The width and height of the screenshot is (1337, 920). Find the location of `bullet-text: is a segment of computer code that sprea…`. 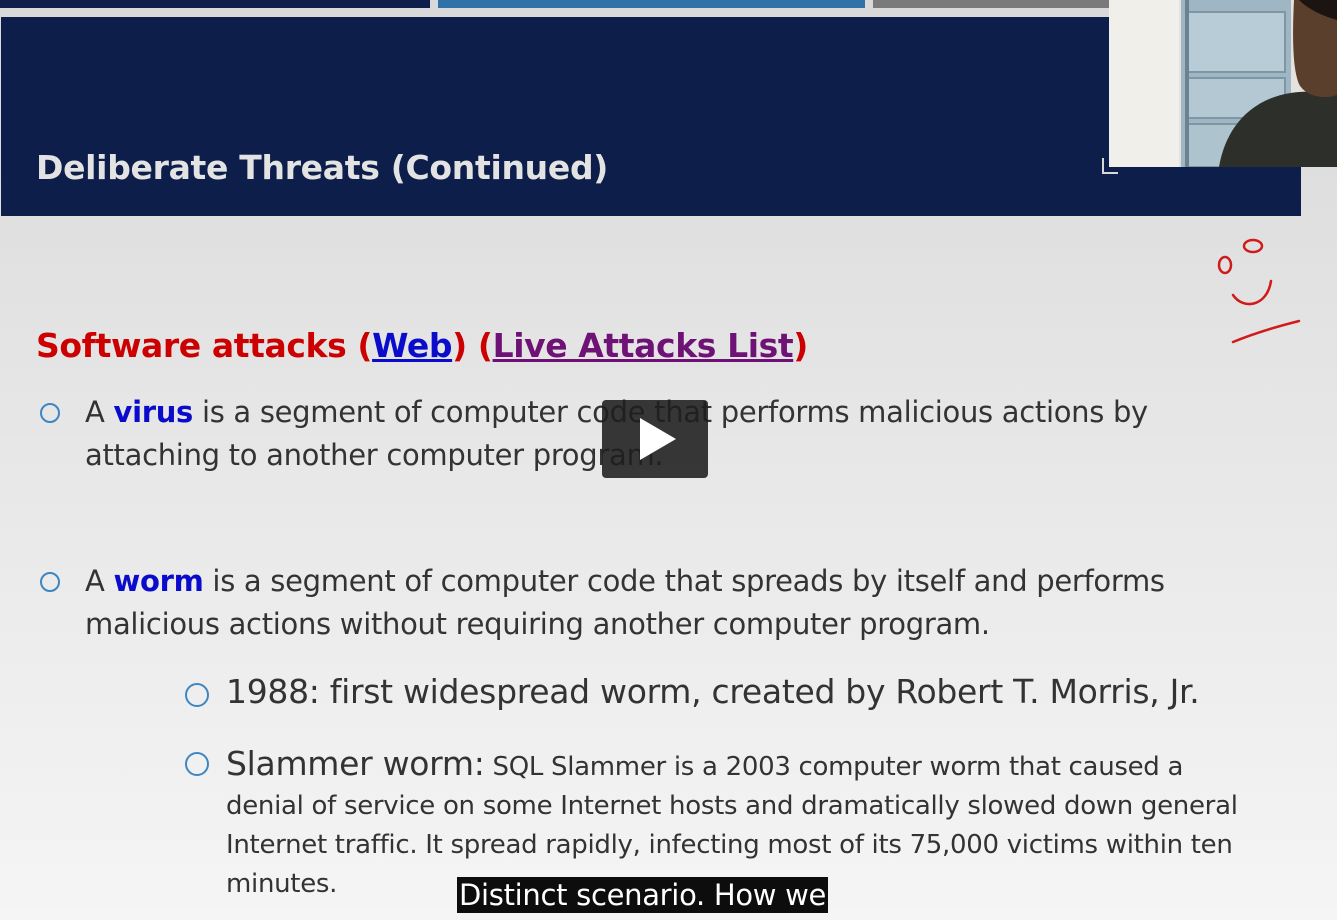

bullet-text: is a segment of computer code that sprea… is located at coordinates (625, 602).